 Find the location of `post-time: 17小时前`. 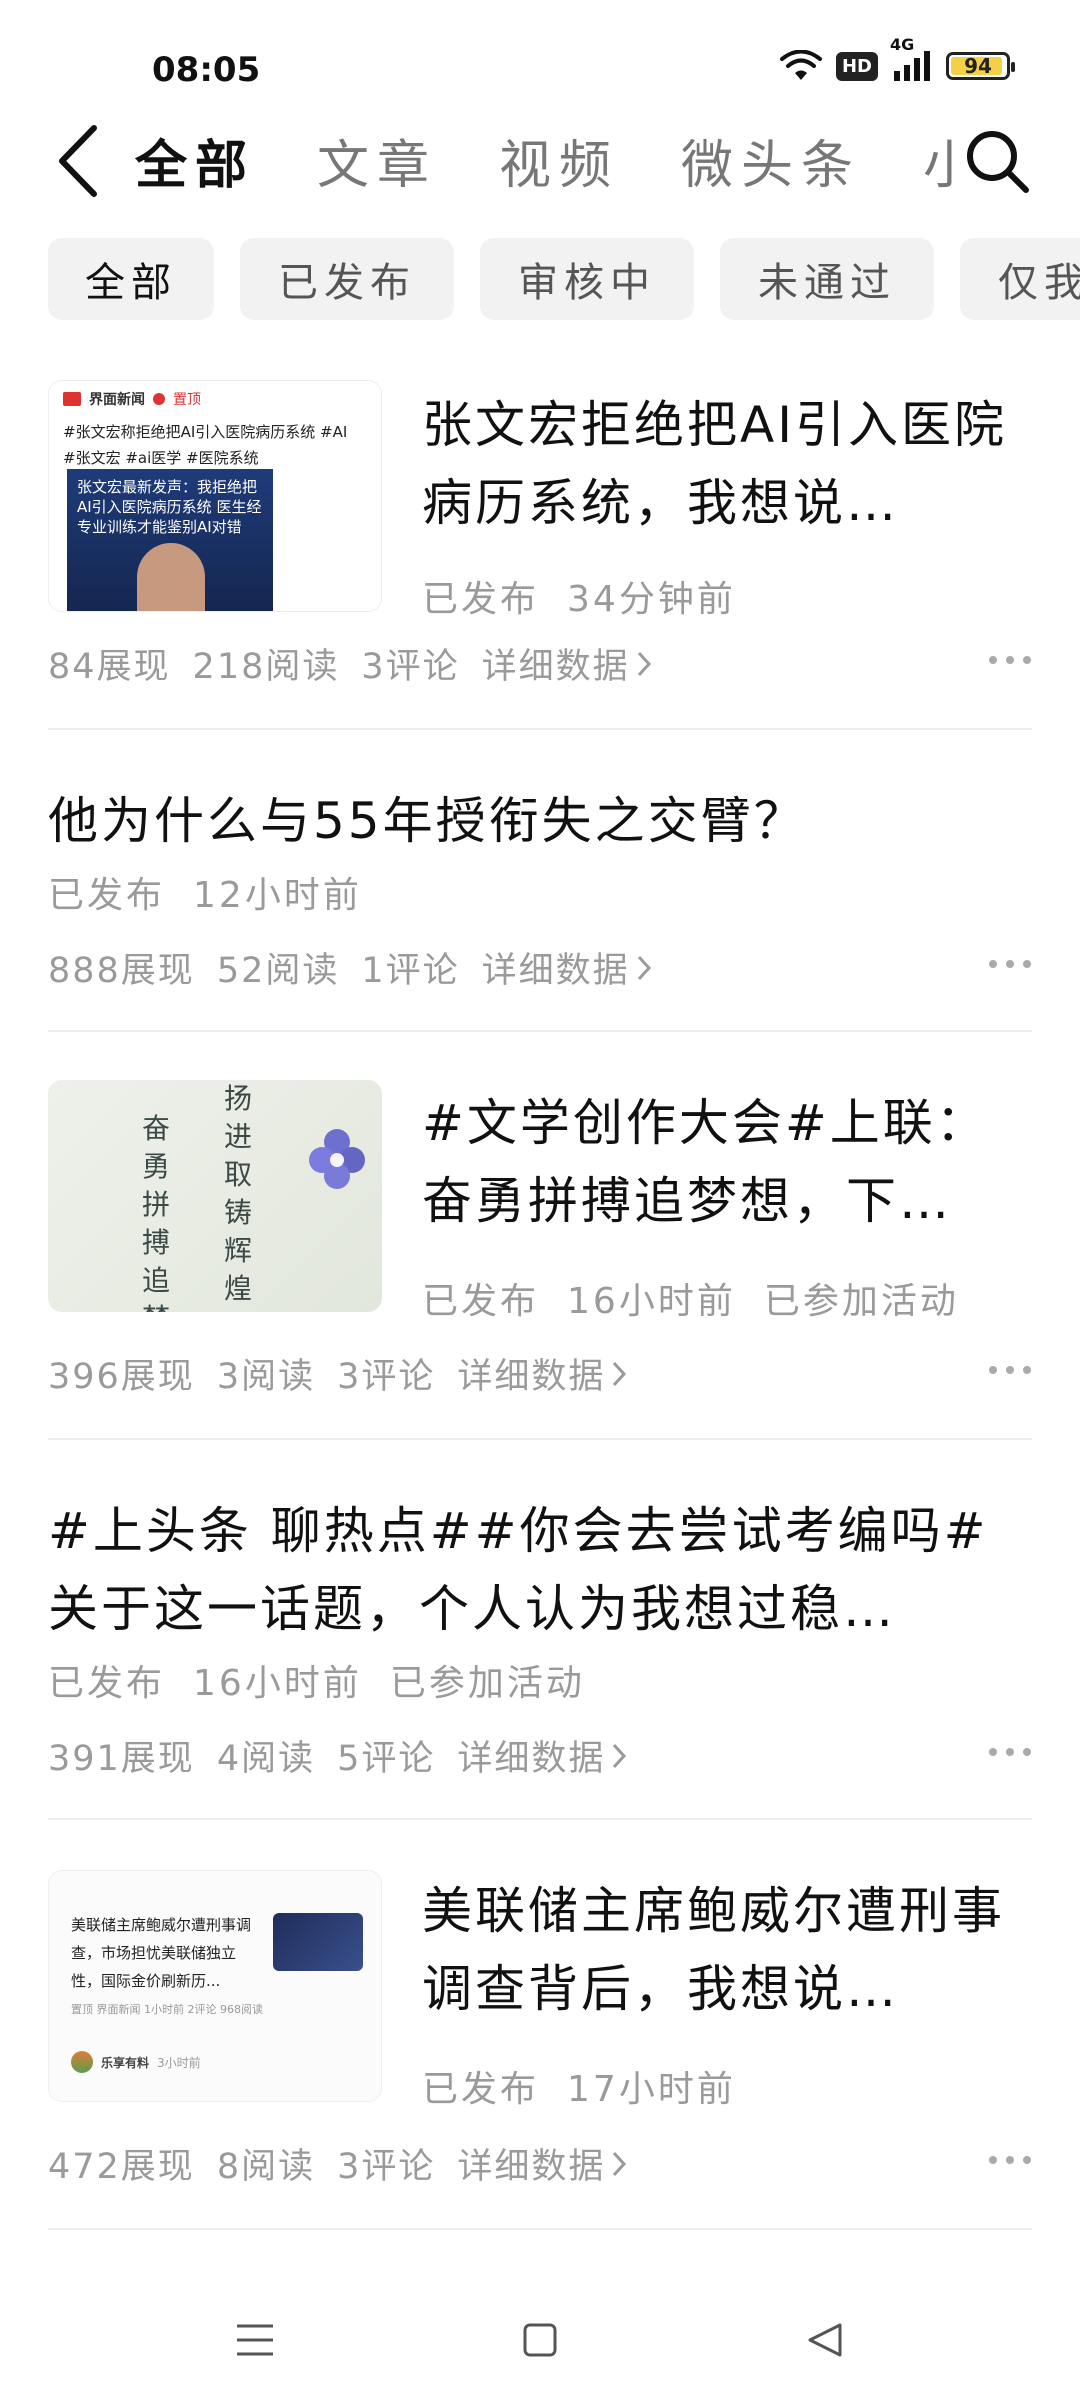

post-time: 17小时前 is located at coordinates (651, 2089).